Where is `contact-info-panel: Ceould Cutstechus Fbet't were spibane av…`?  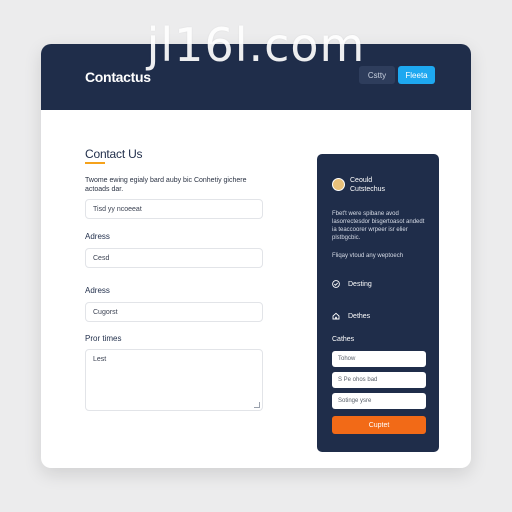
contact-info-panel: Ceould Cutstechus Fbet't were spibane av… is located at coordinates (378, 303).